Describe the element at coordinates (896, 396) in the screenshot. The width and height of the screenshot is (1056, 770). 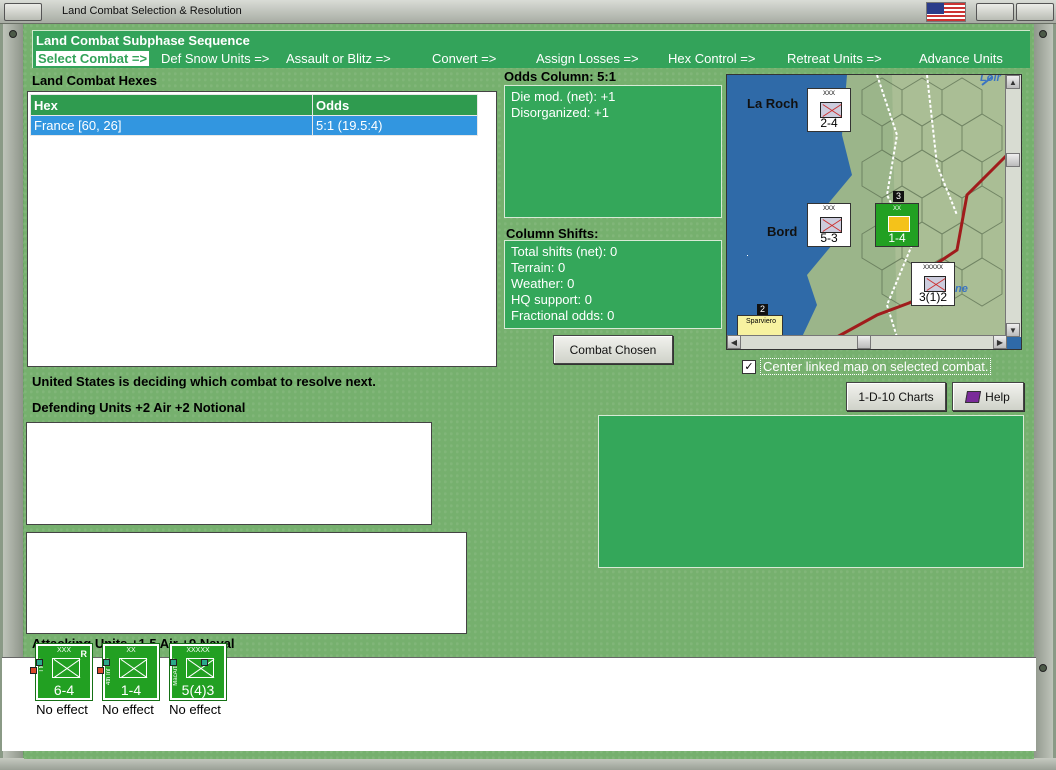
I see `charts-button: 1-D-10 Charts` at that location.